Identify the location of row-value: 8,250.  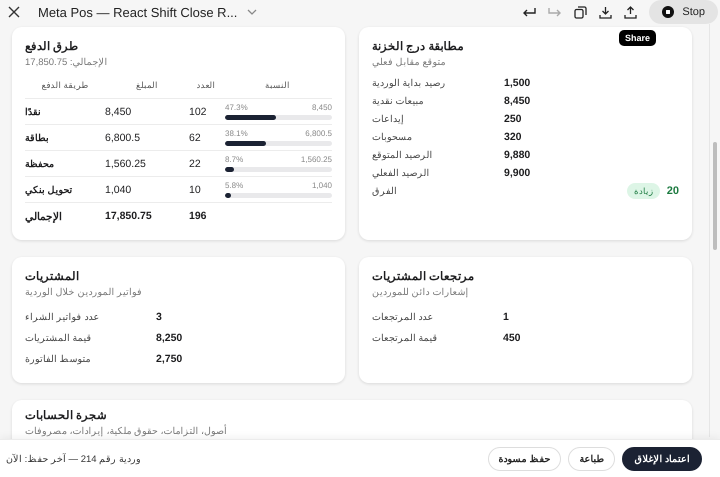
(170, 338).